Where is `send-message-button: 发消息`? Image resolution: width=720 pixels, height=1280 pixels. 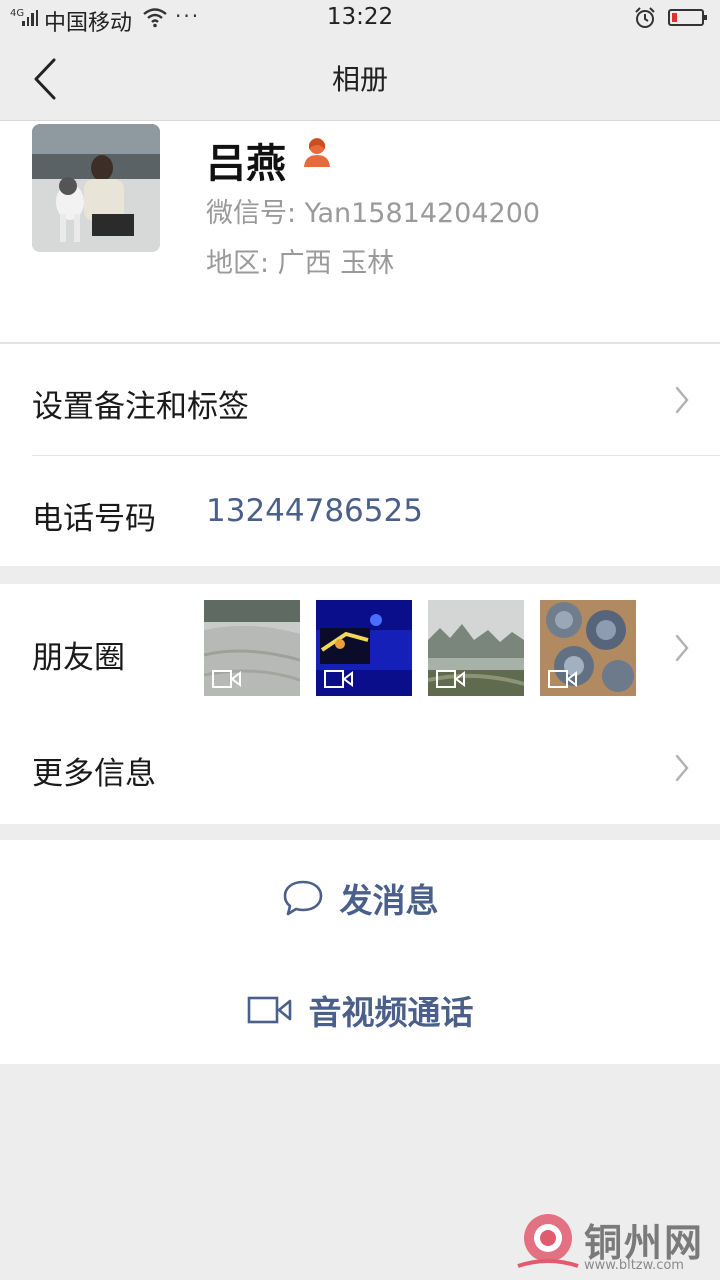
send-message-button: 发消息 is located at coordinates (360, 898).